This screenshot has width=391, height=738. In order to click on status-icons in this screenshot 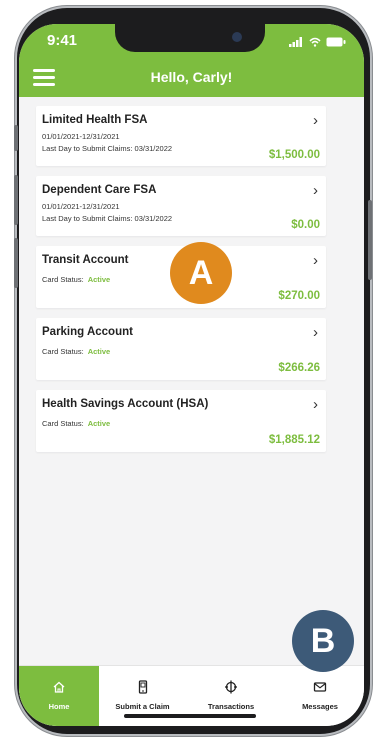, I will do `click(317, 41)`.